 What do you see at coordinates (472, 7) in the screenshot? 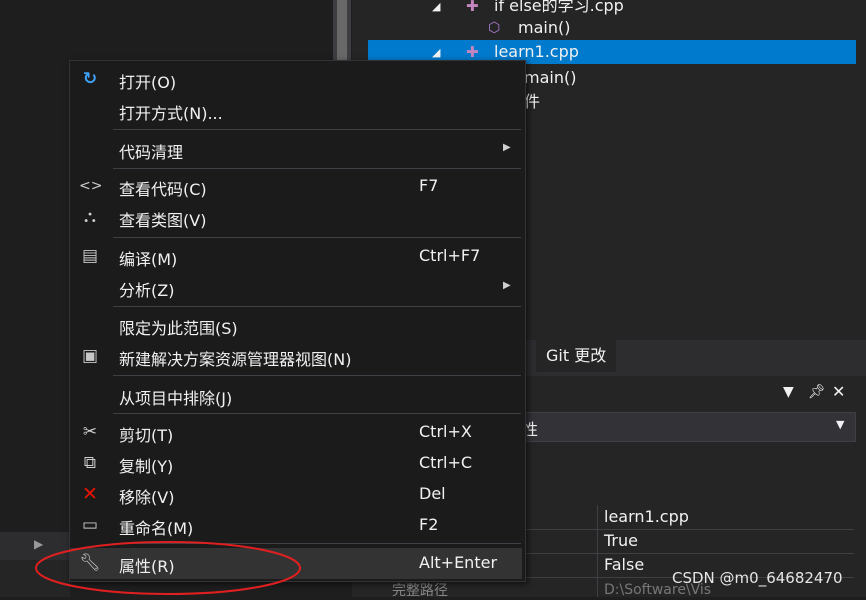
I see `cpp-file-icon: ✚` at bounding box center [472, 7].